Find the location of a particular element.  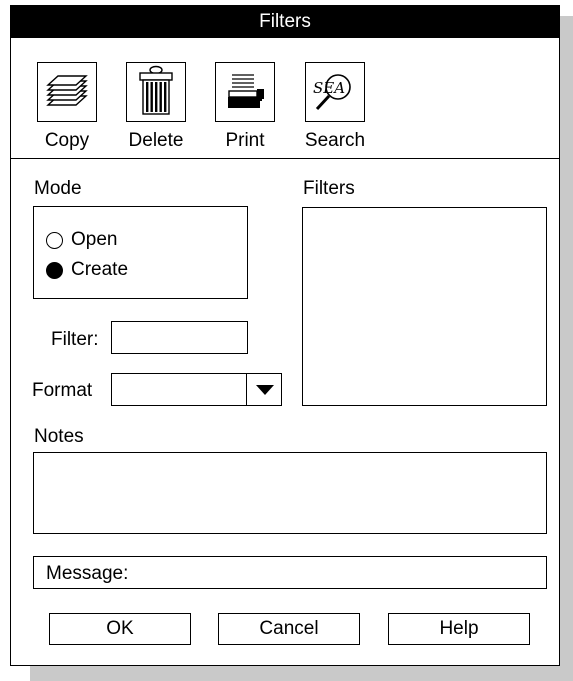

svg-text: SEA is located at coordinates (329, 88).